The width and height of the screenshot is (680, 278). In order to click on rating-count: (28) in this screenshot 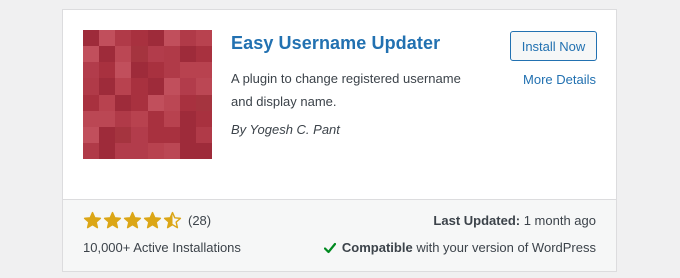, I will do `click(199, 220)`.